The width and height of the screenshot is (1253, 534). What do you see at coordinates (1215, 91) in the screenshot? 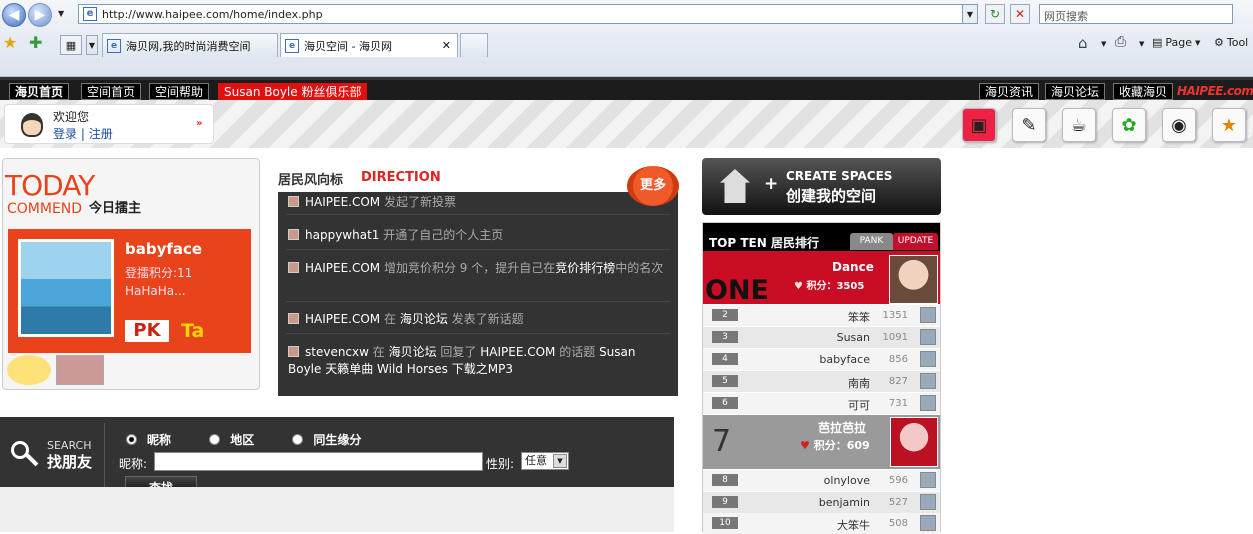
I see `haipee-logo: HAIPEE.com` at bounding box center [1215, 91].